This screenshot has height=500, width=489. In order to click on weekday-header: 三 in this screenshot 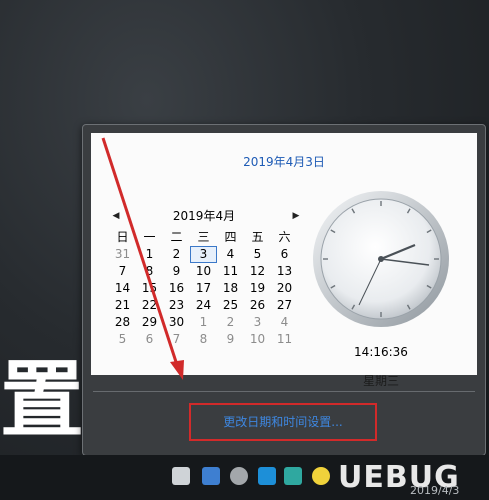, I will do `click(203, 237)`.